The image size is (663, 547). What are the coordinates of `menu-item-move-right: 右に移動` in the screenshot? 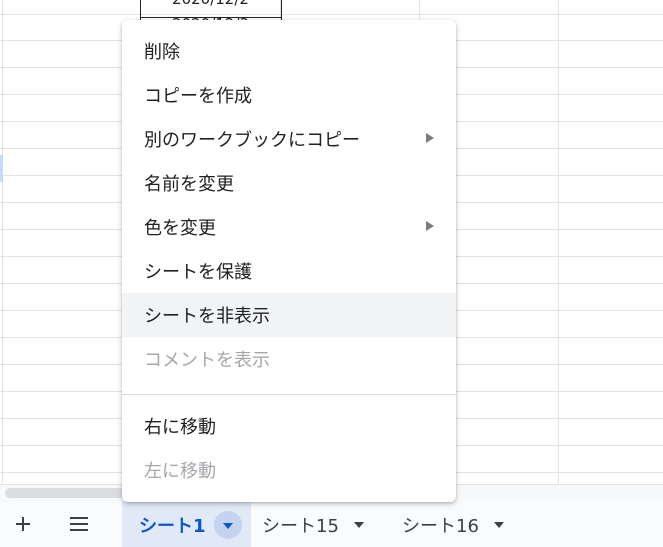 It's located at (289, 426).